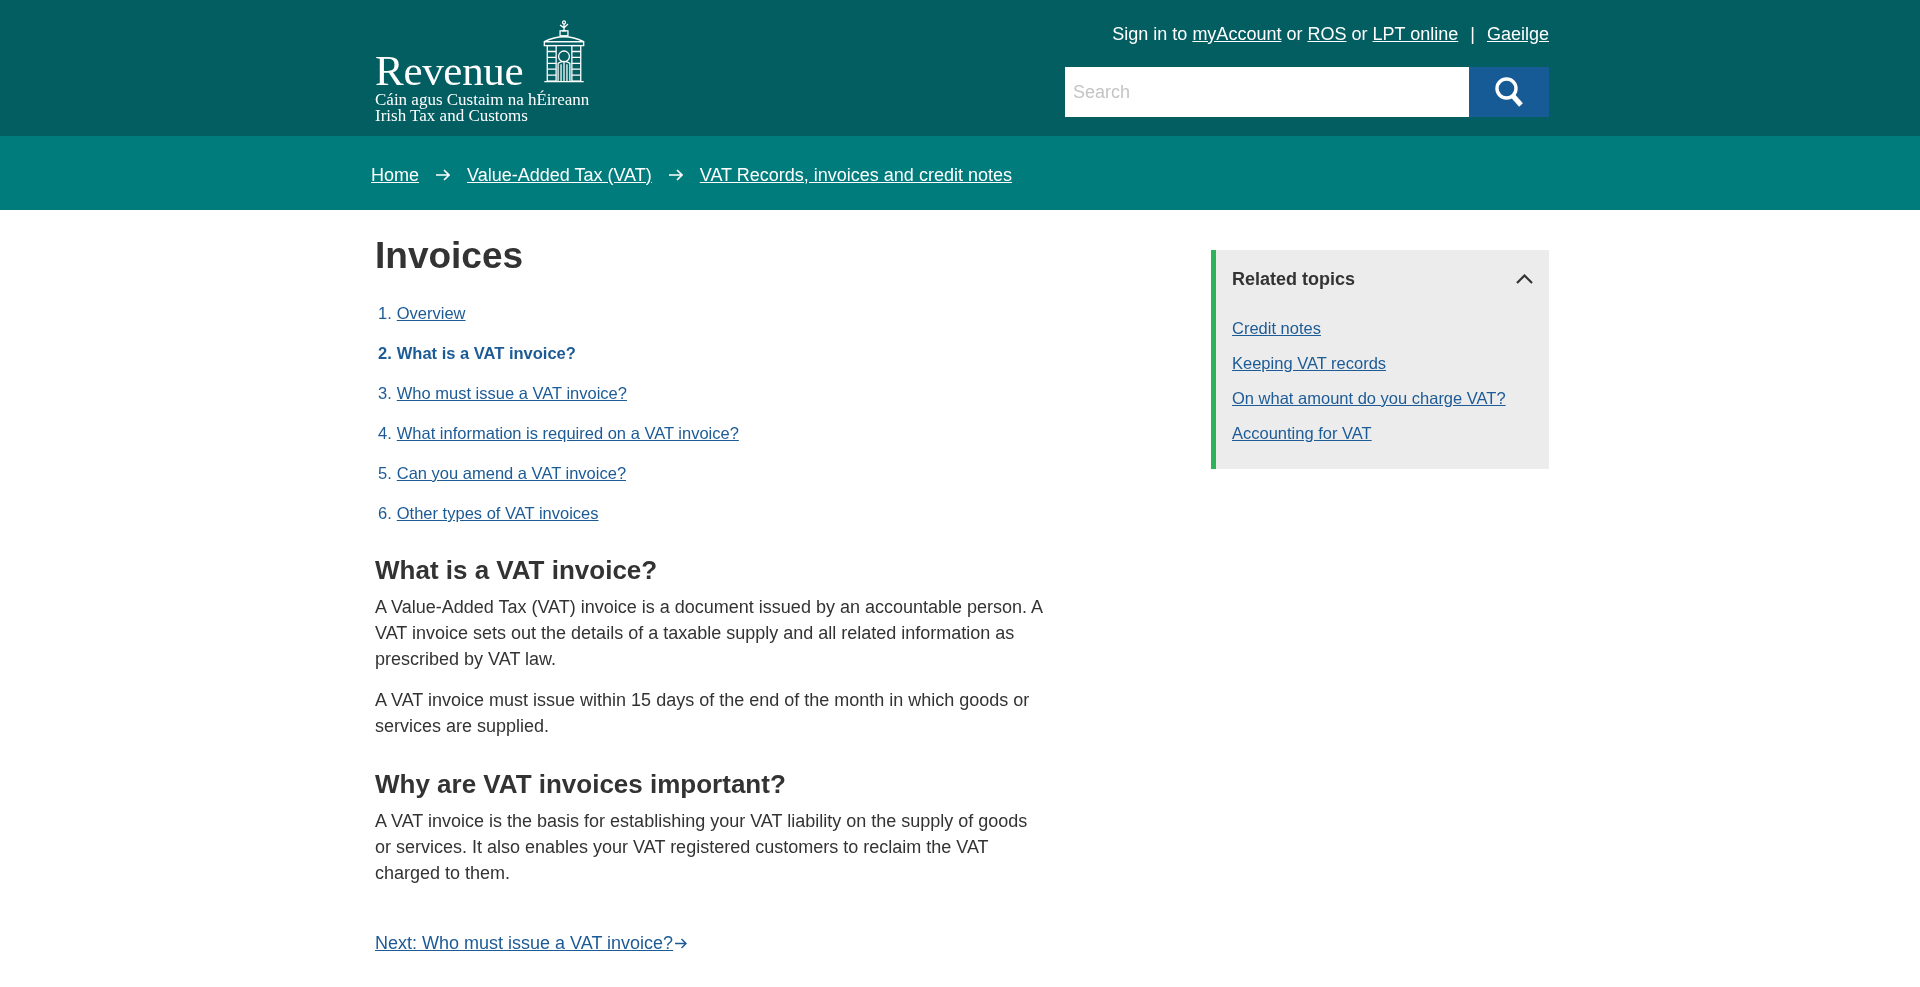 The width and height of the screenshot is (1920, 987). What do you see at coordinates (709, 633) in the screenshot?
I see `body-paragraph: A Value-Added Tax (VAT) invoice is a document issued by an accountable person. A VAT invoice sets out the details of a taxable supply and all related information as prescribed by VAT law.` at bounding box center [709, 633].